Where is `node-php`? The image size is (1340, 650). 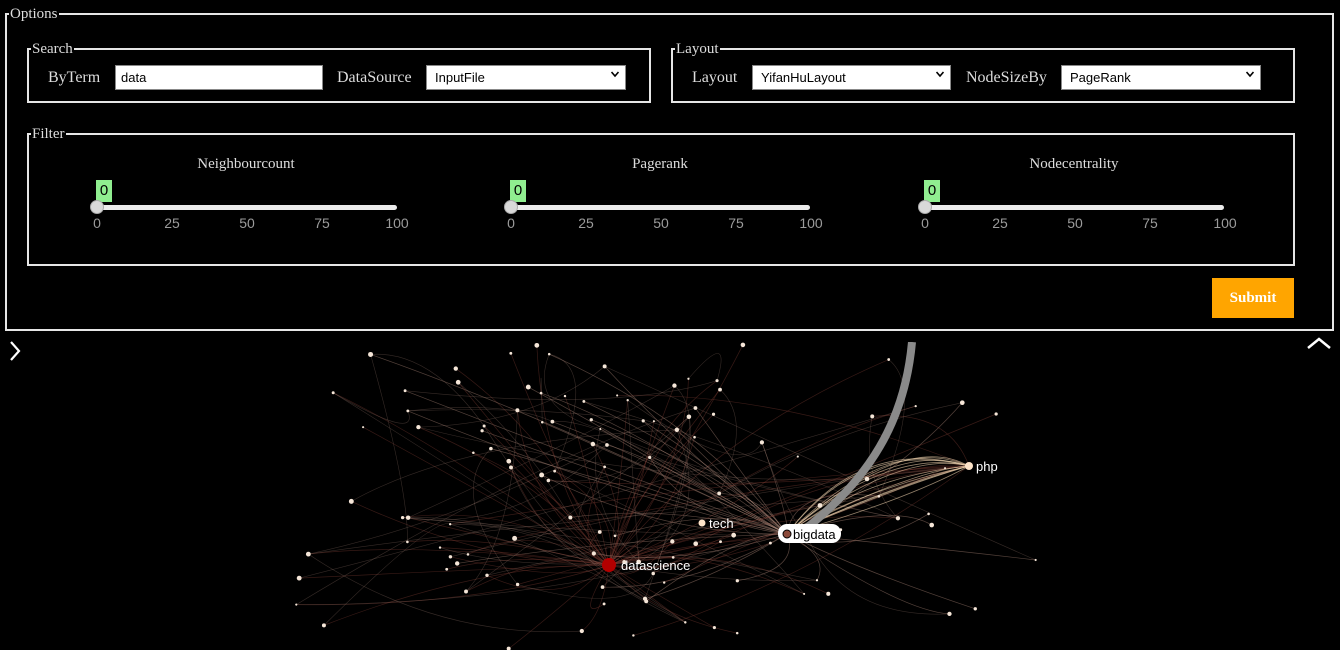 node-php is located at coordinates (969, 466).